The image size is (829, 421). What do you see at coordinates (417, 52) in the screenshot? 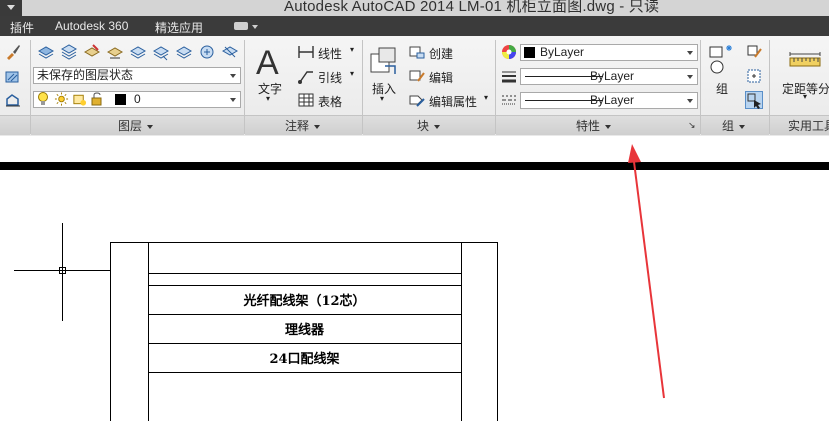
I see `create-block-icon` at bounding box center [417, 52].